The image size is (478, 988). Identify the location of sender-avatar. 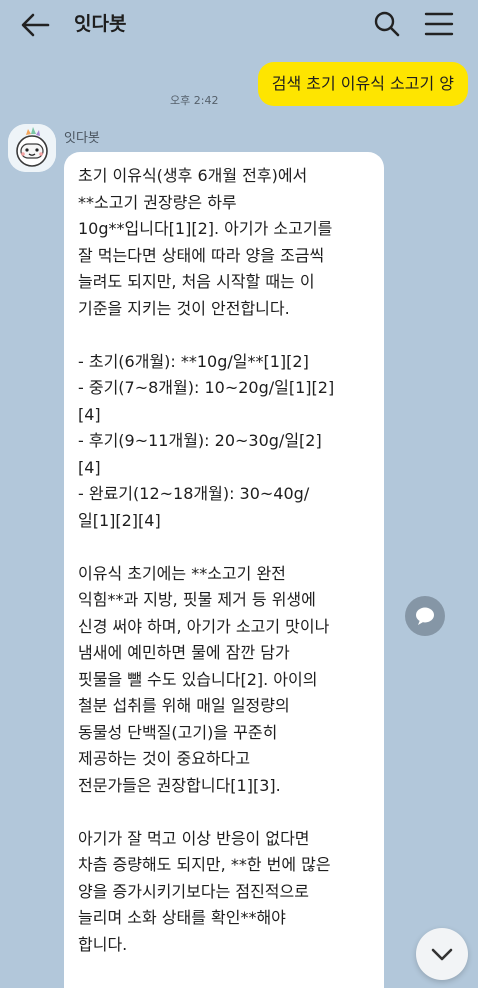
(32, 148).